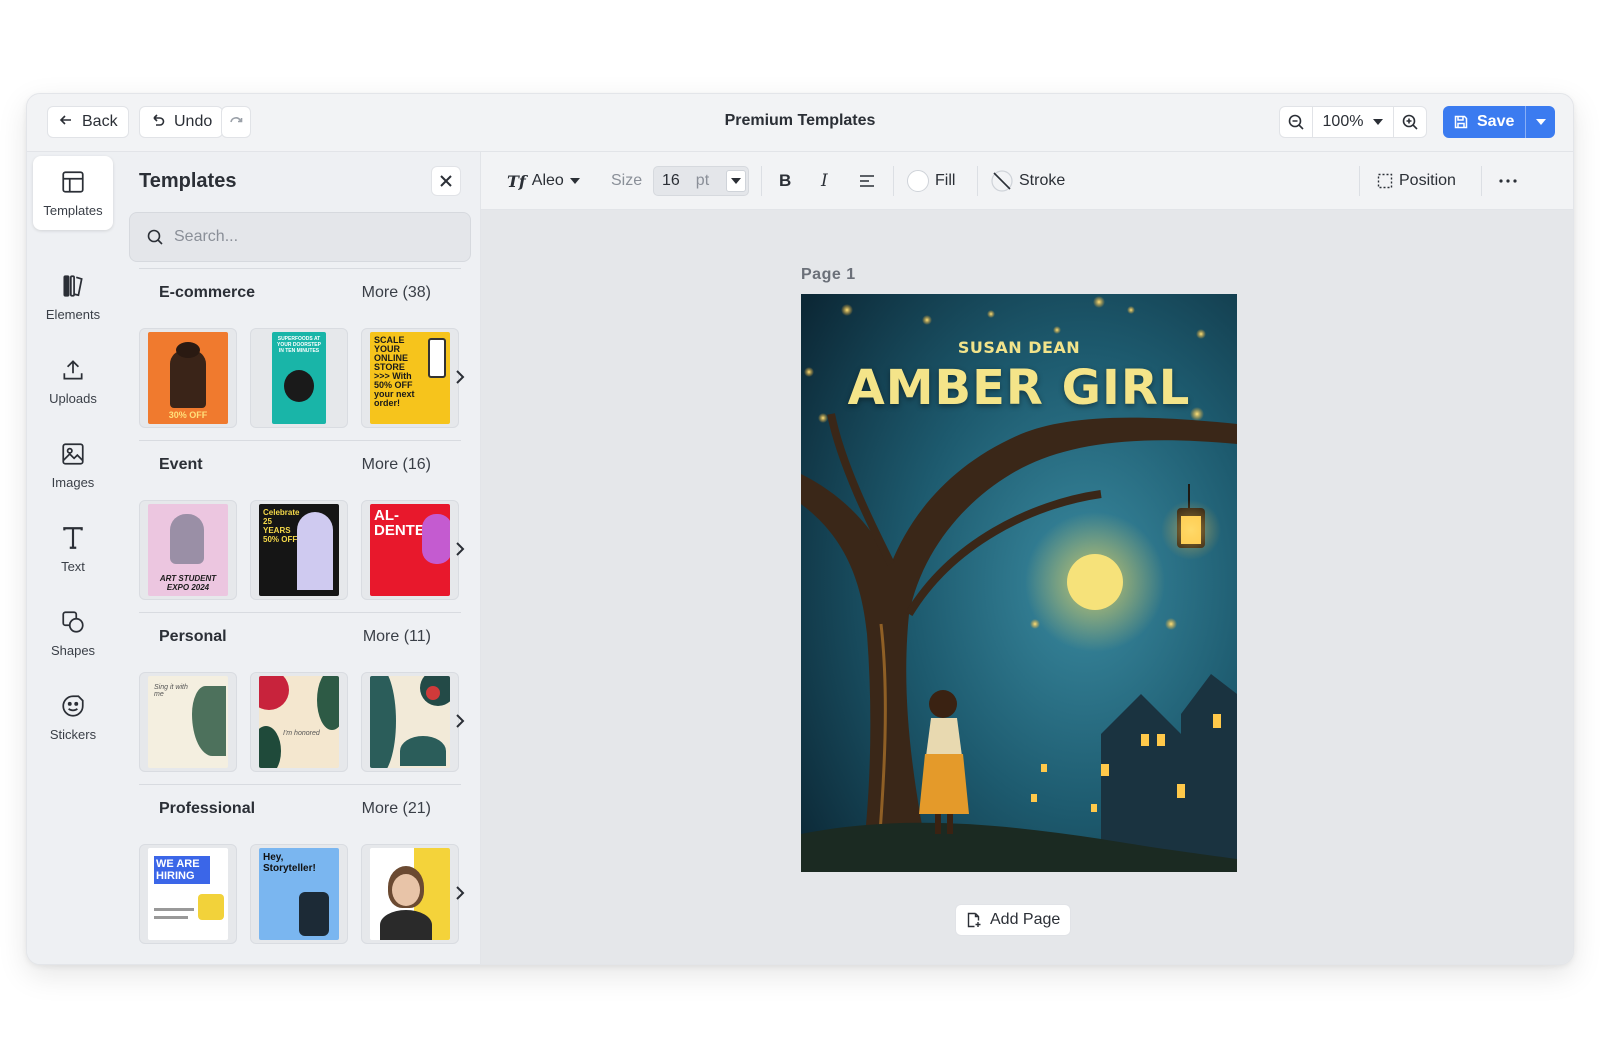 The width and height of the screenshot is (1600, 1059). I want to click on rail-item-images: Images, so click(73, 465).